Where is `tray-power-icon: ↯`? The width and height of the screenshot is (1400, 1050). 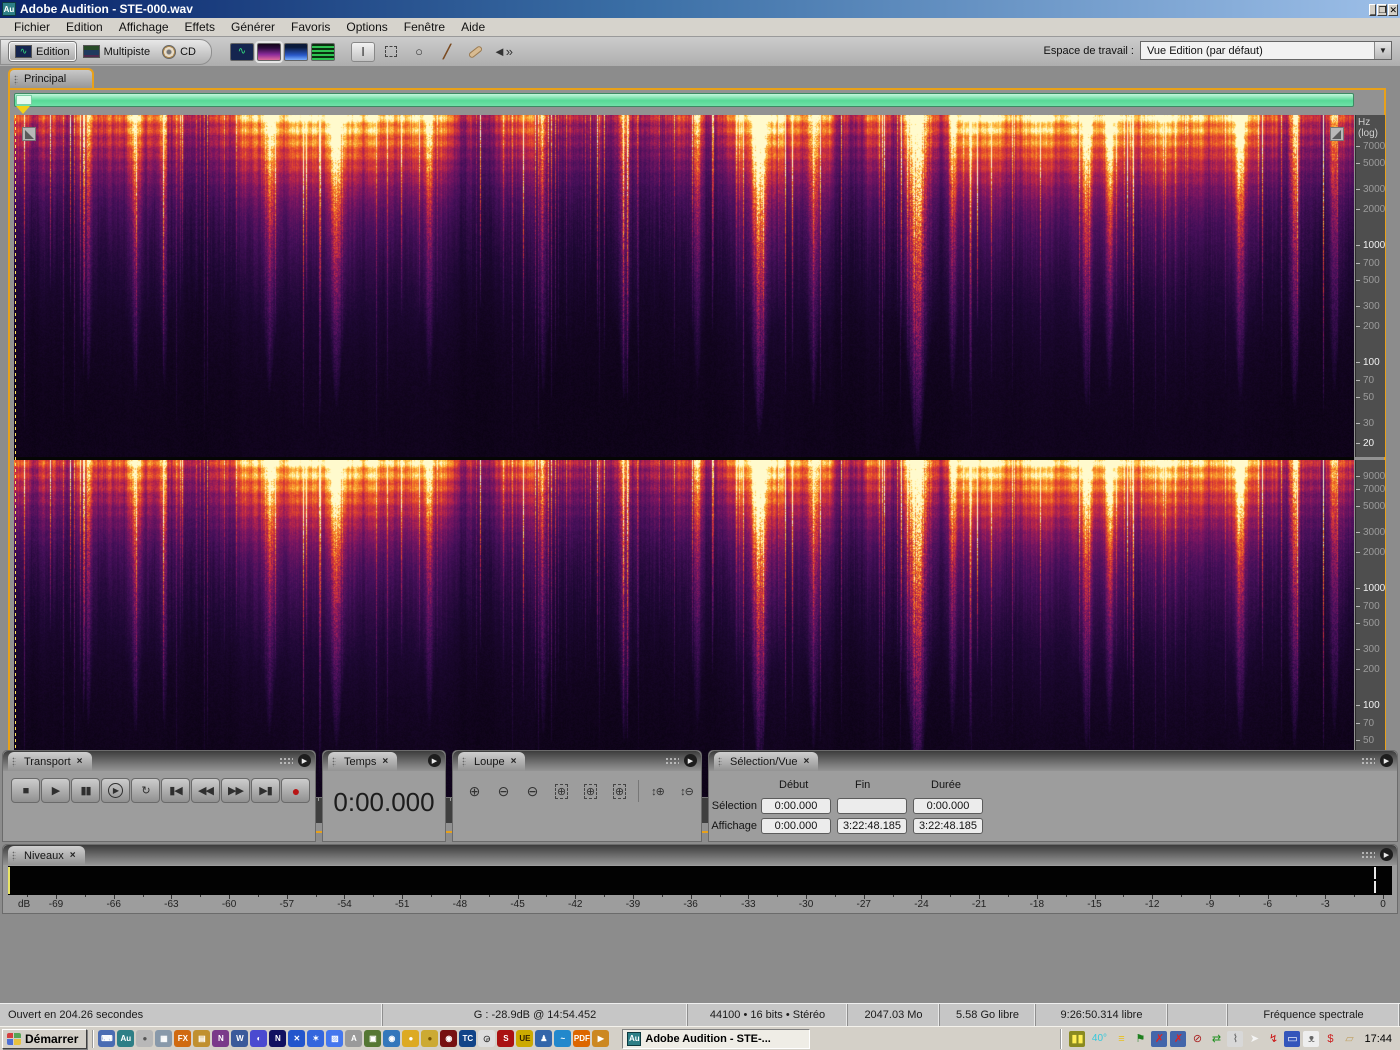
tray-power-icon: ↯ is located at coordinates (1273, 1039).